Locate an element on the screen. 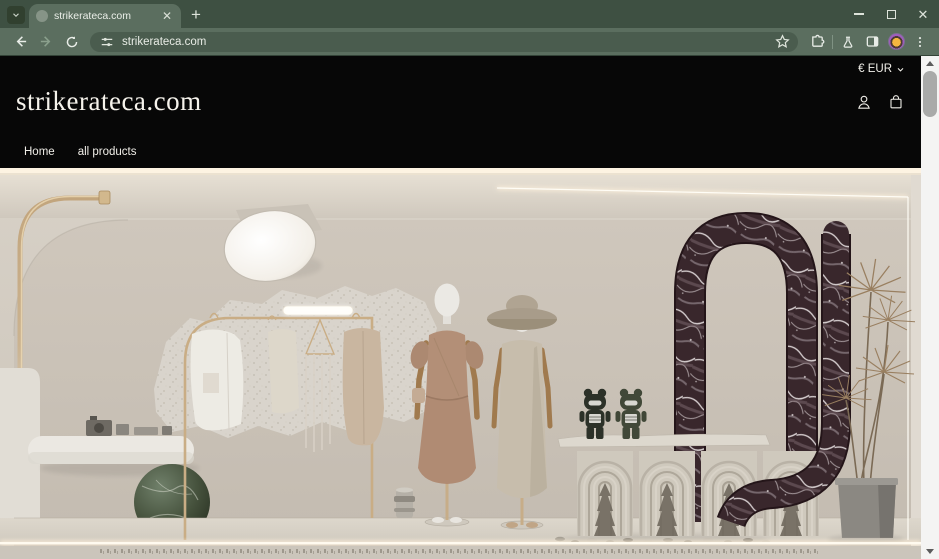 This screenshot has height=559, width=939. currency-label: € EUR is located at coordinates (875, 69).